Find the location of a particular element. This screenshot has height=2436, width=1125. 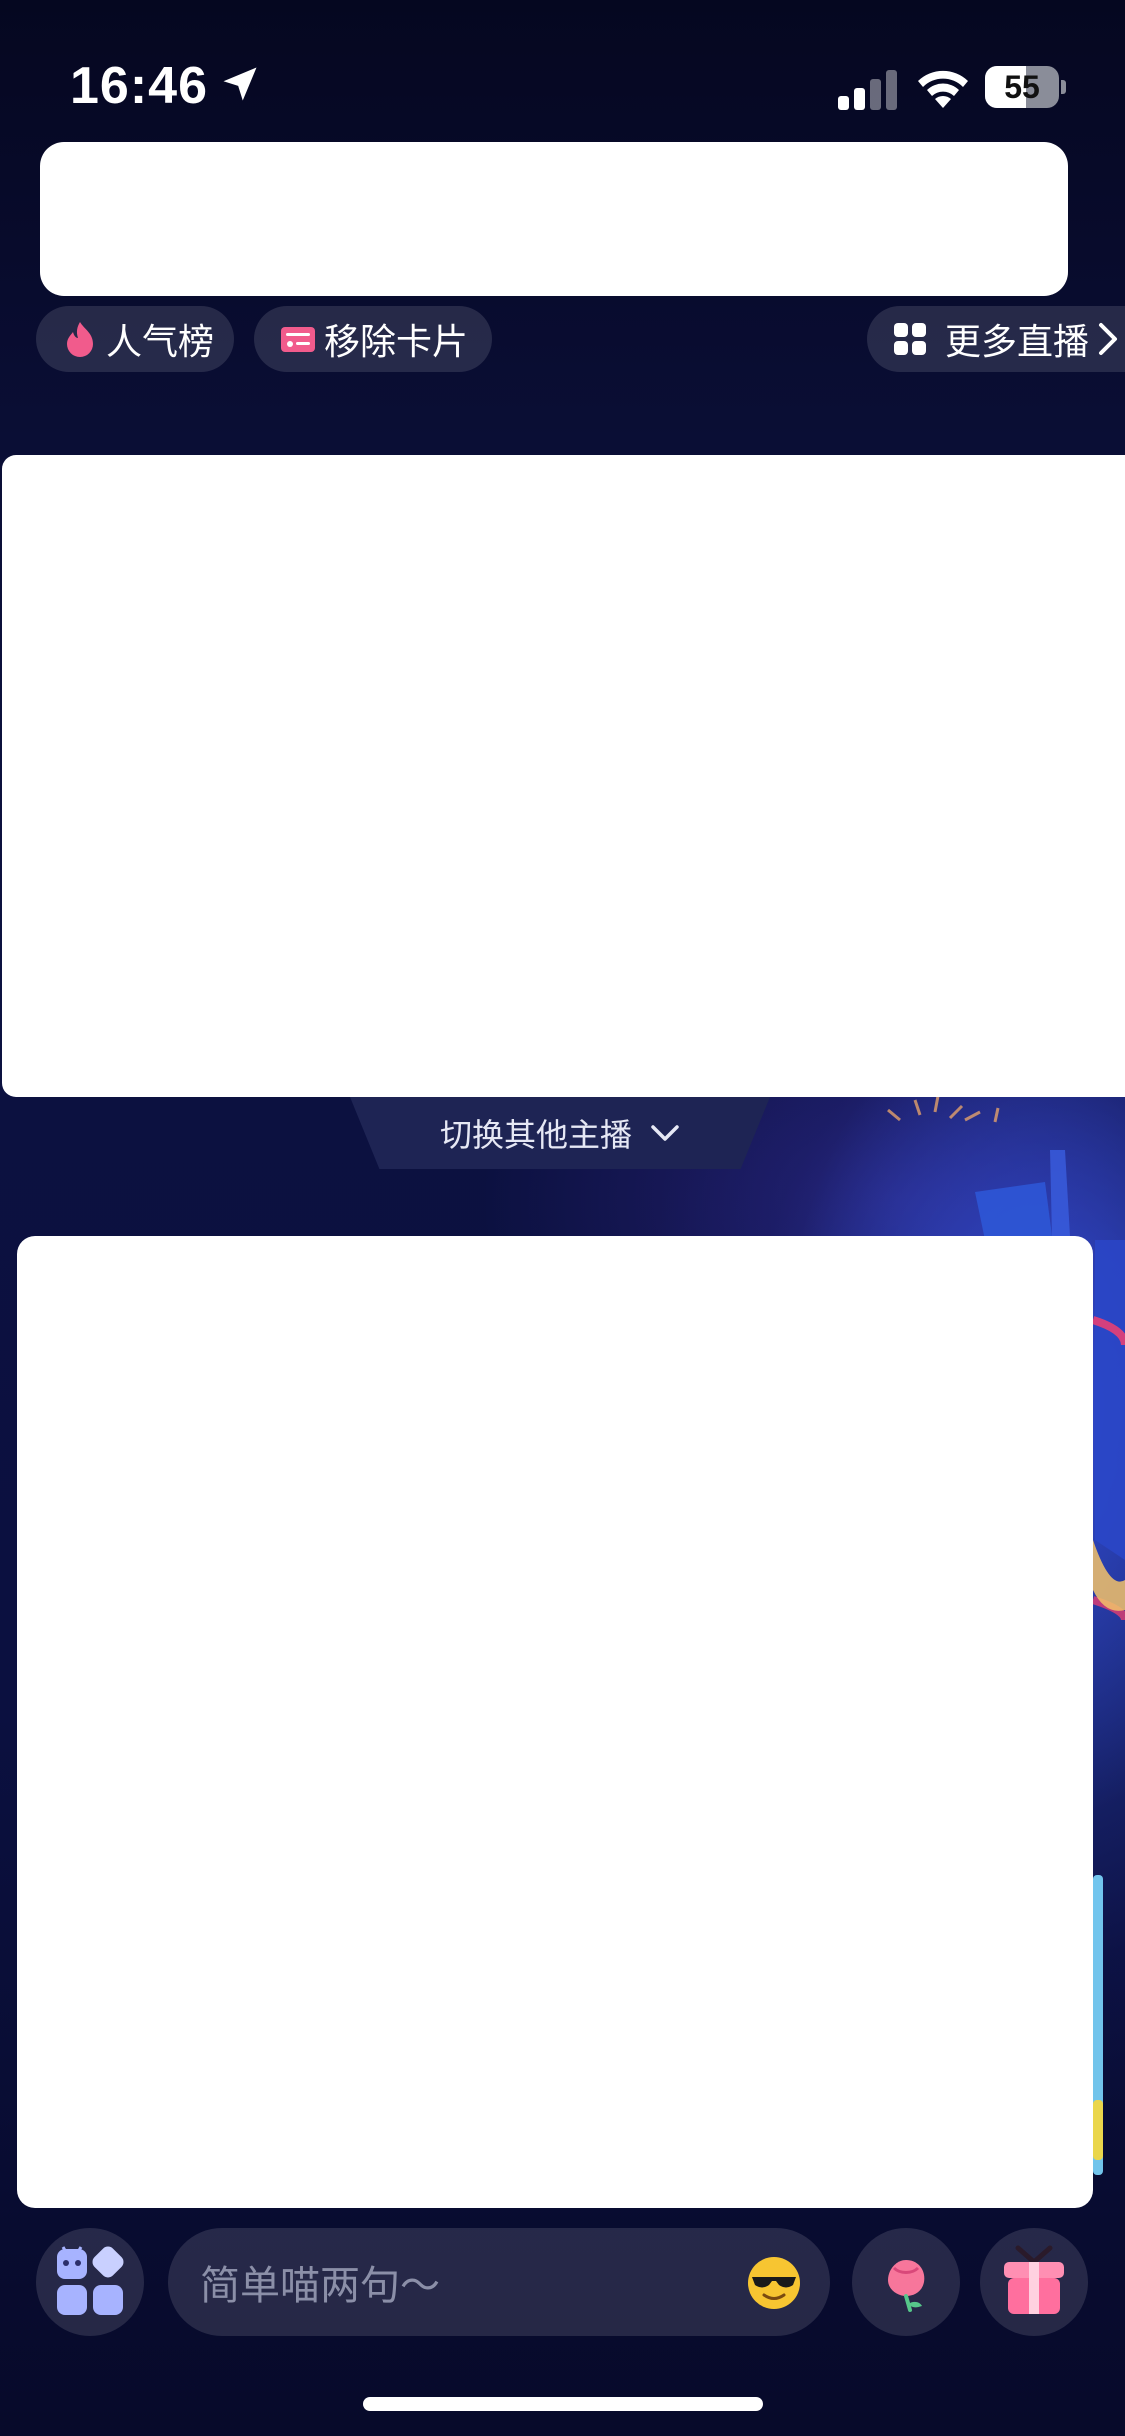

gift-button is located at coordinates (1034, 2282).